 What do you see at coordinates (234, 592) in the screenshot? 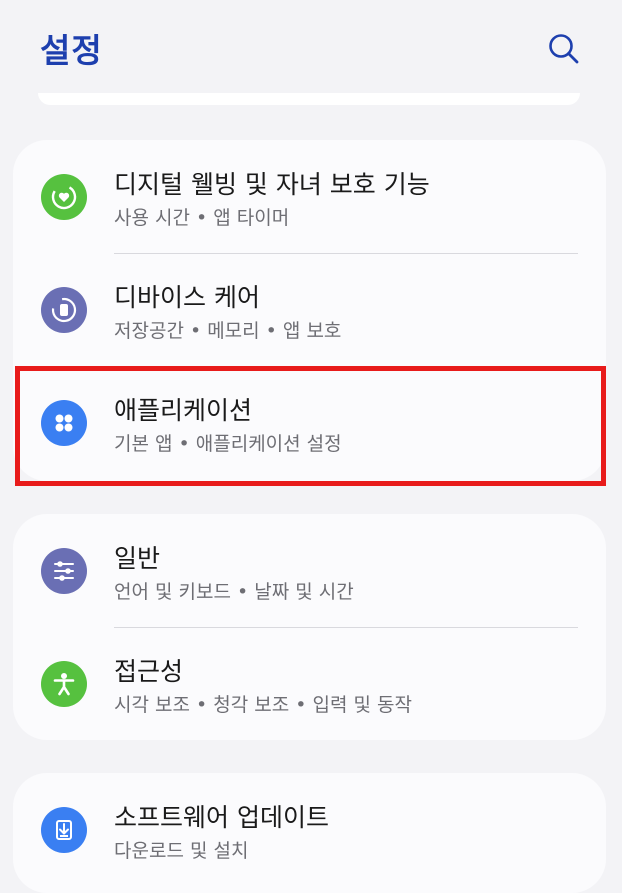
I see `menu-item-subtitle: 언어 및 키보드 • 날짜 및 시간` at bounding box center [234, 592].